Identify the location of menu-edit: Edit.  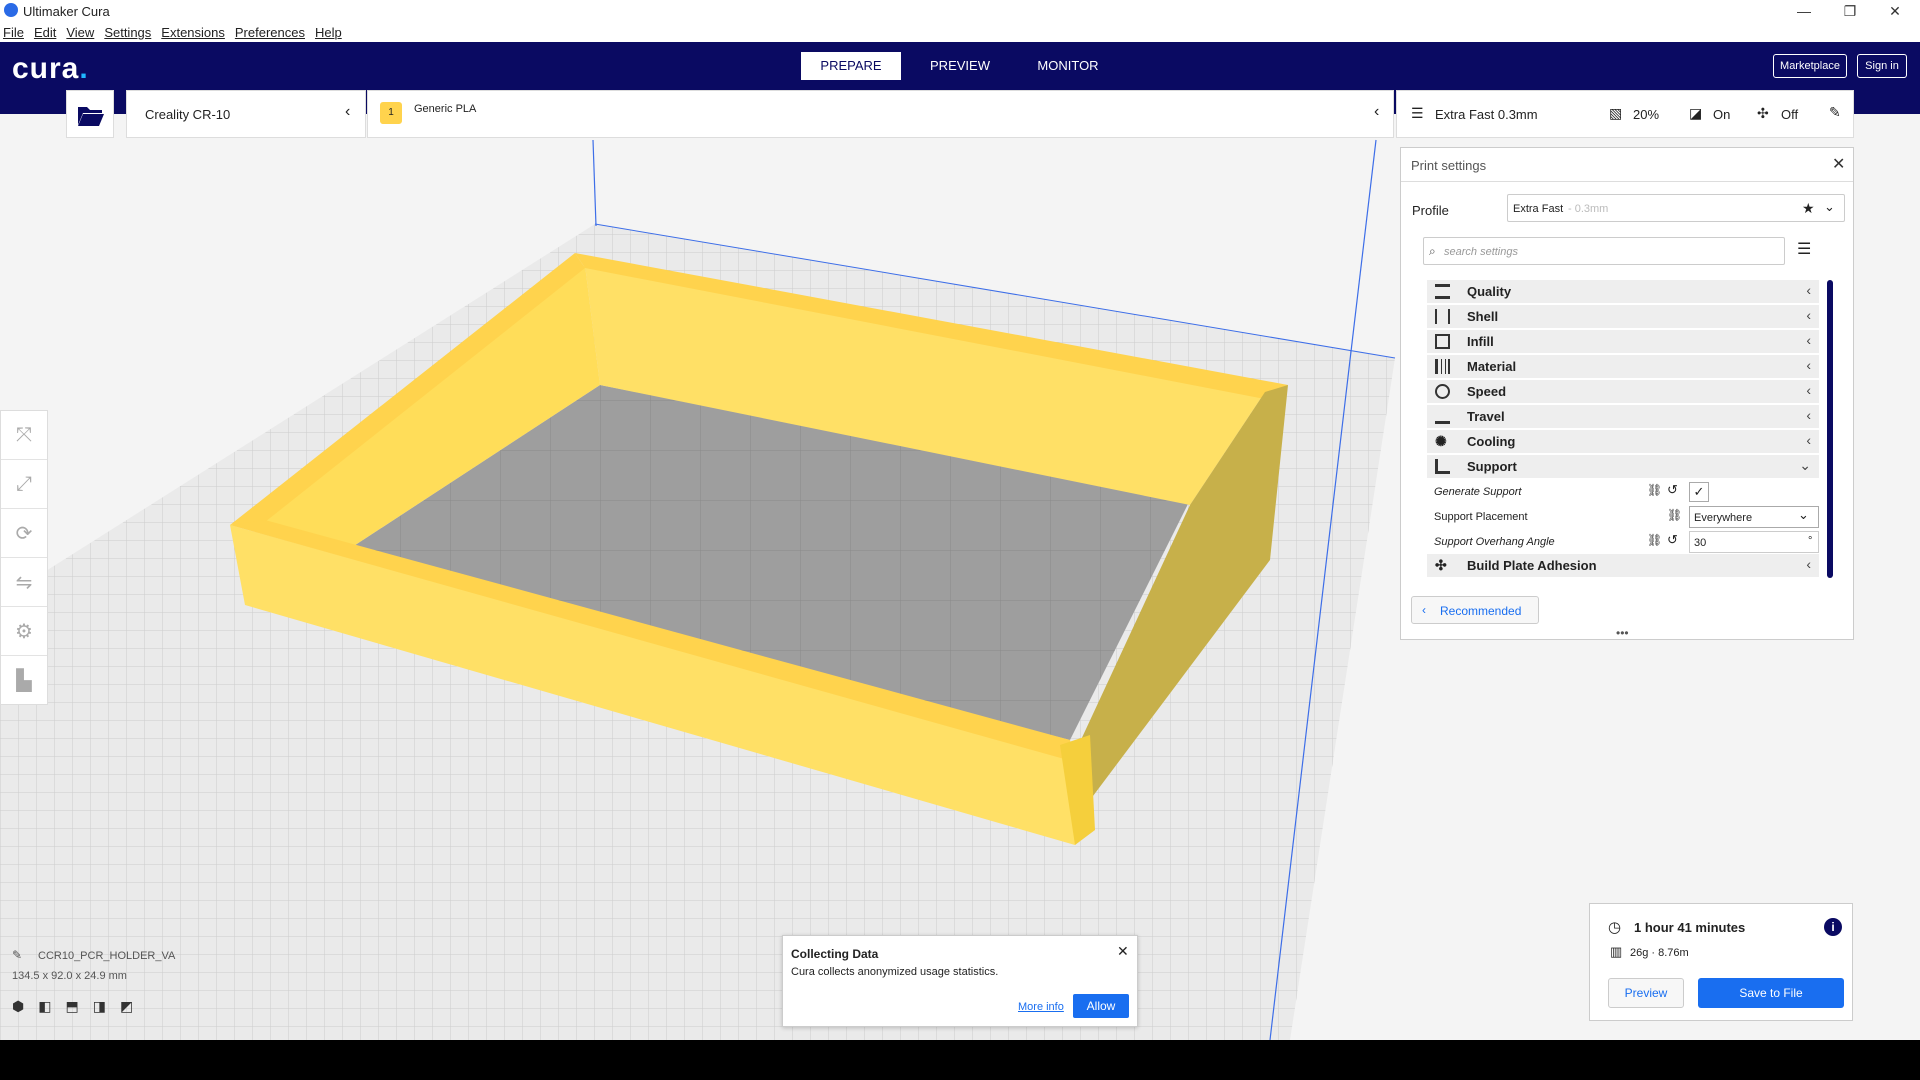
(45, 32).